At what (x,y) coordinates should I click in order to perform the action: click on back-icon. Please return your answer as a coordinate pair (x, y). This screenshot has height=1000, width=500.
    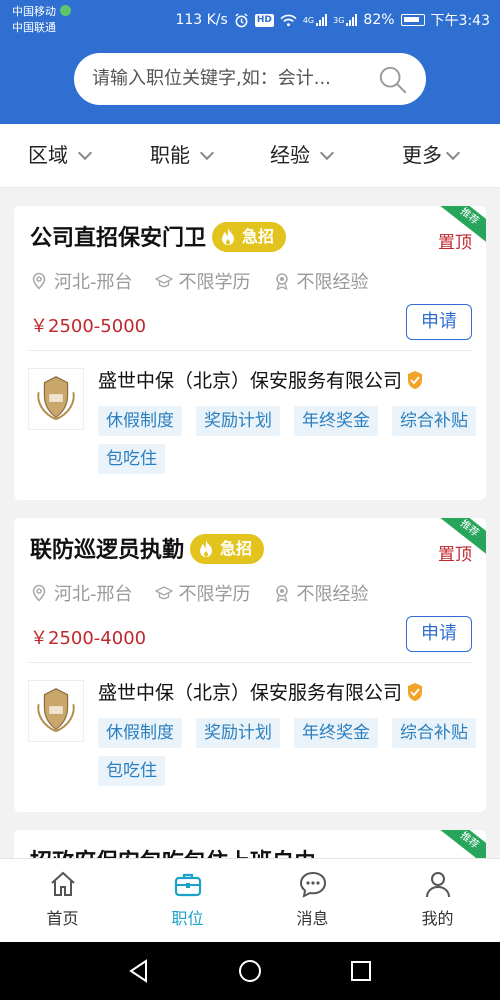
    Looking at the image, I should click on (139, 971).